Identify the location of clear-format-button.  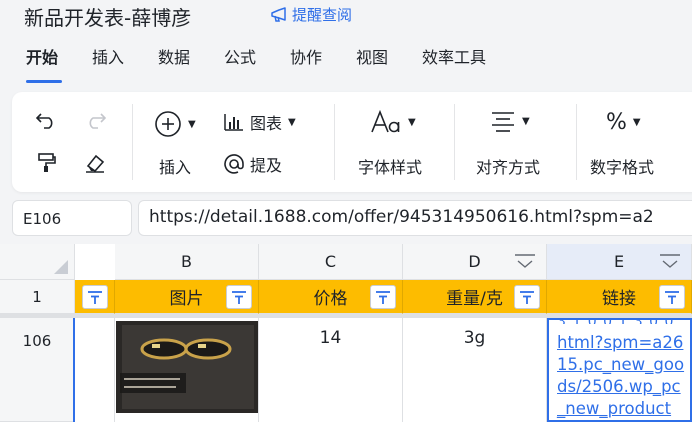
(95, 163).